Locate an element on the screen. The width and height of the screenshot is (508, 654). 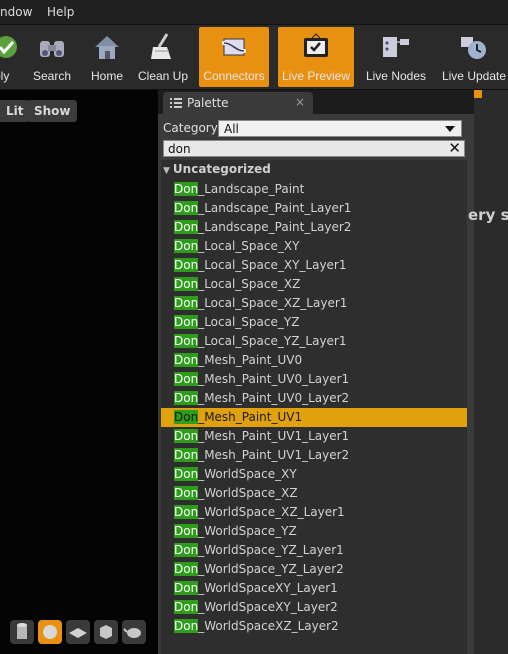
list-item: Don_WorldSpace_YZ_Layer1 is located at coordinates (314, 550).